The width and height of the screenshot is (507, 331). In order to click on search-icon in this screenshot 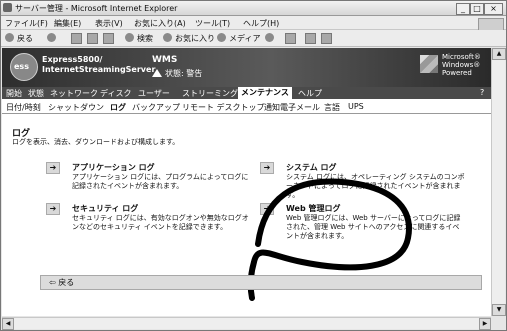, I will do `click(129, 37)`.